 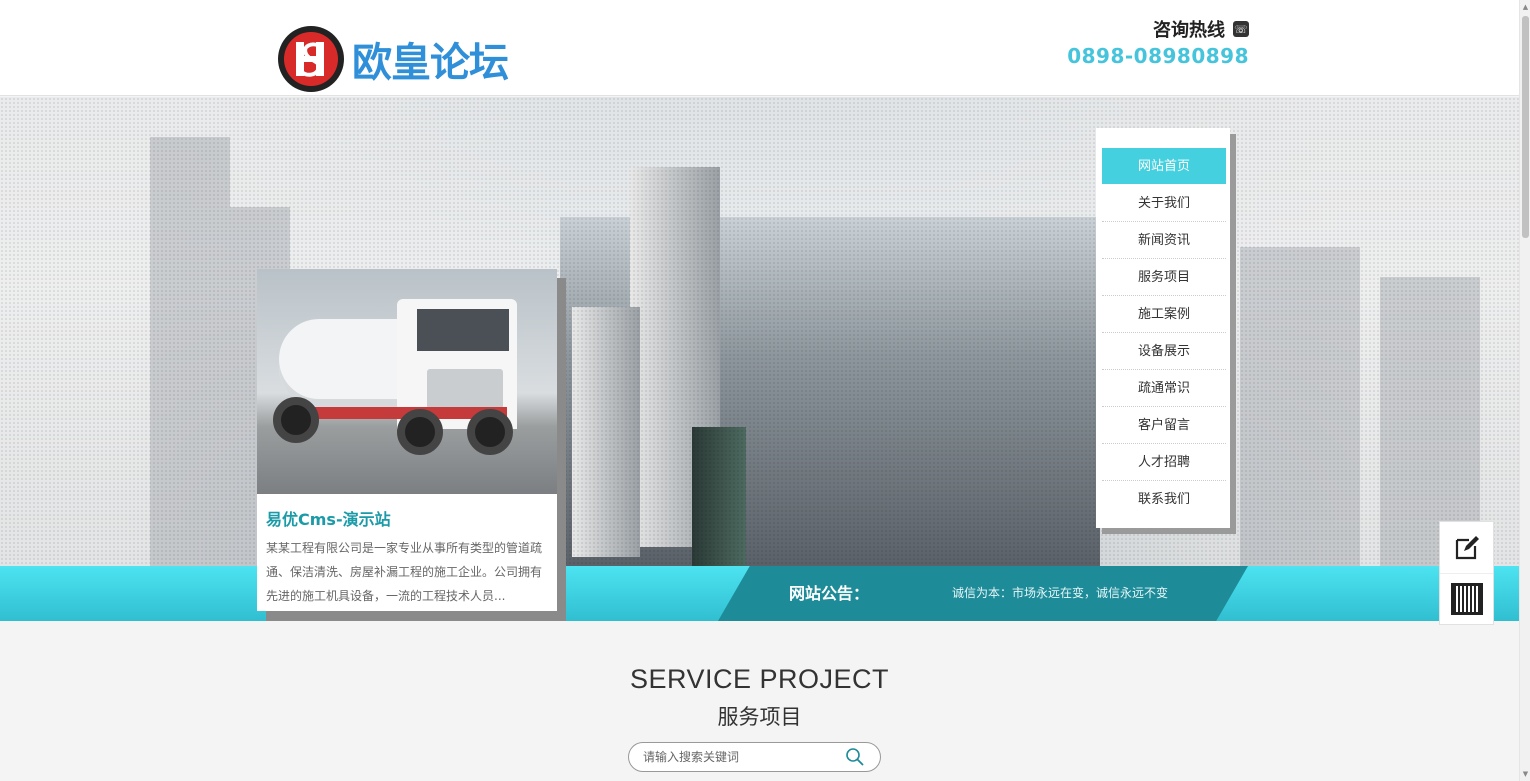 What do you see at coordinates (759, 717) in the screenshot?
I see `section-title-cn: 服务项目` at bounding box center [759, 717].